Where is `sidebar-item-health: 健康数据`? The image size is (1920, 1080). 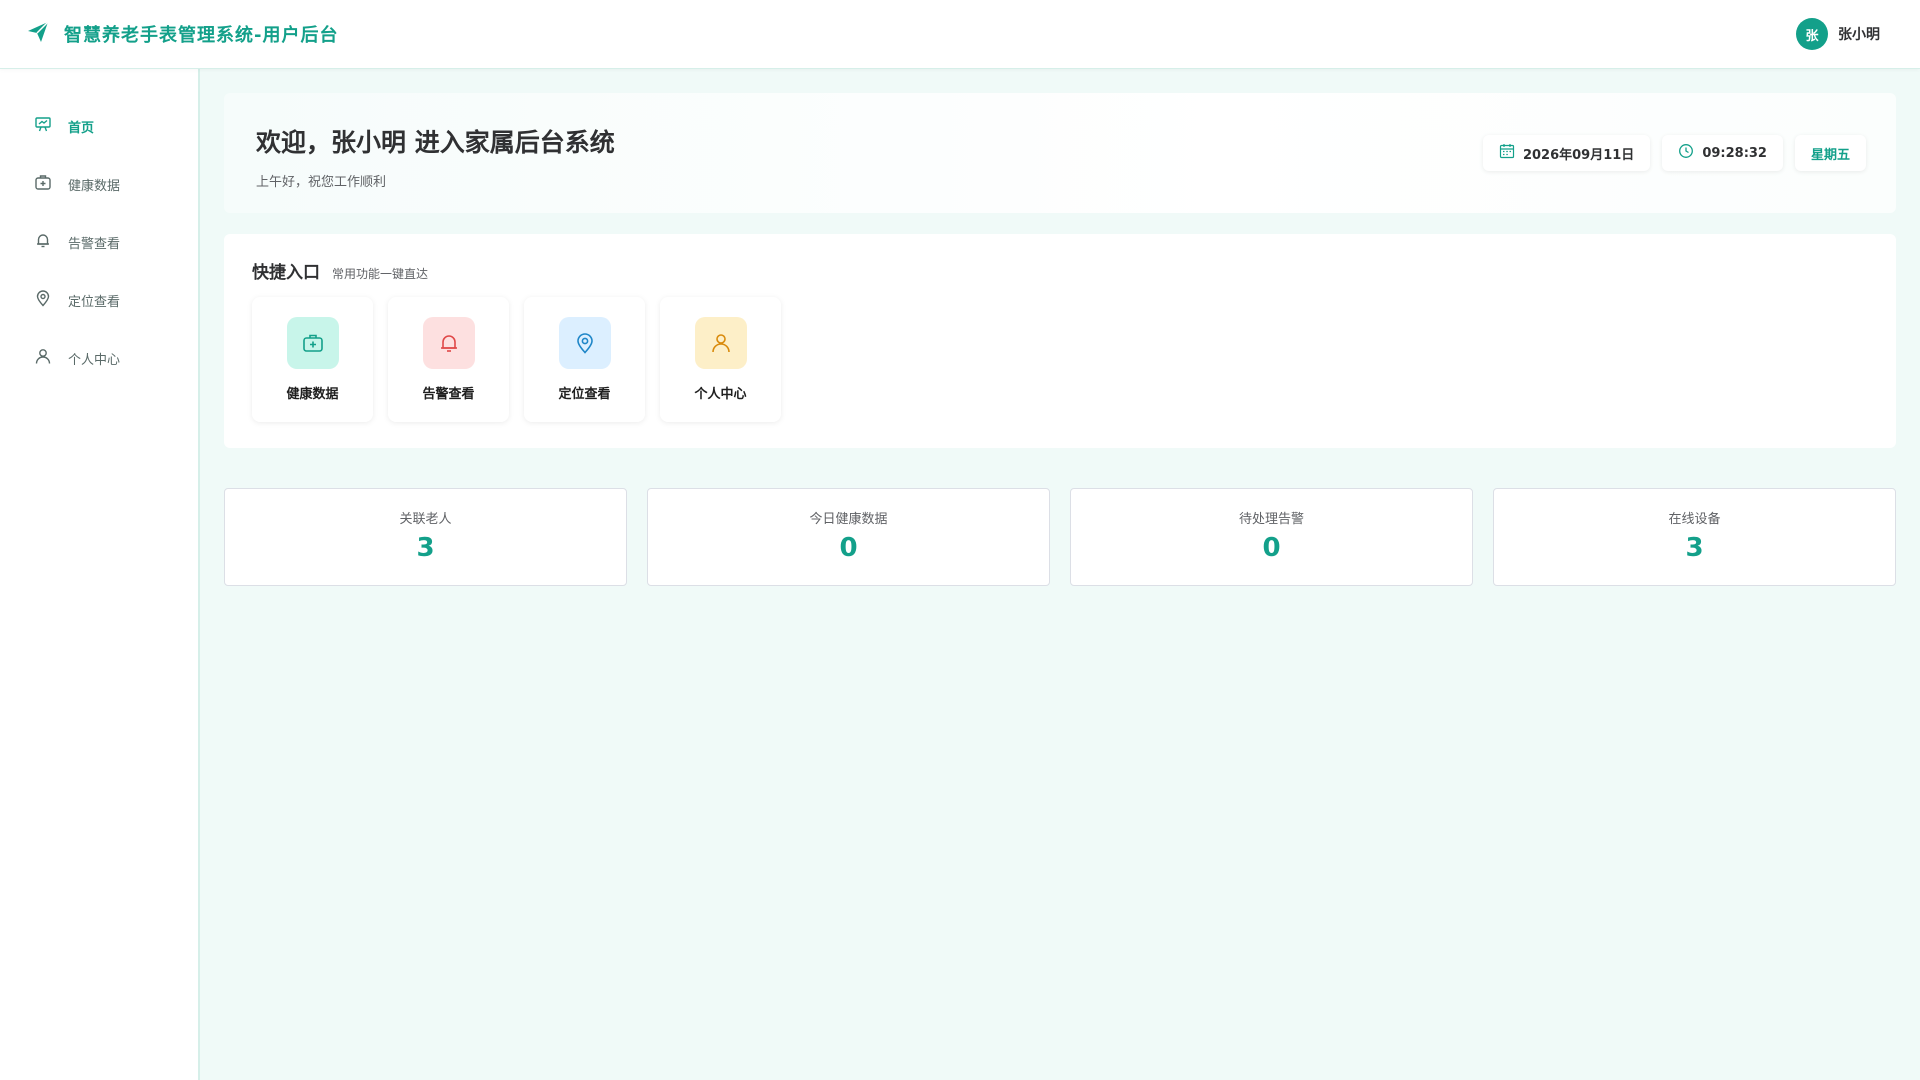
sidebar-item-health: 健康数据 is located at coordinates (99, 184).